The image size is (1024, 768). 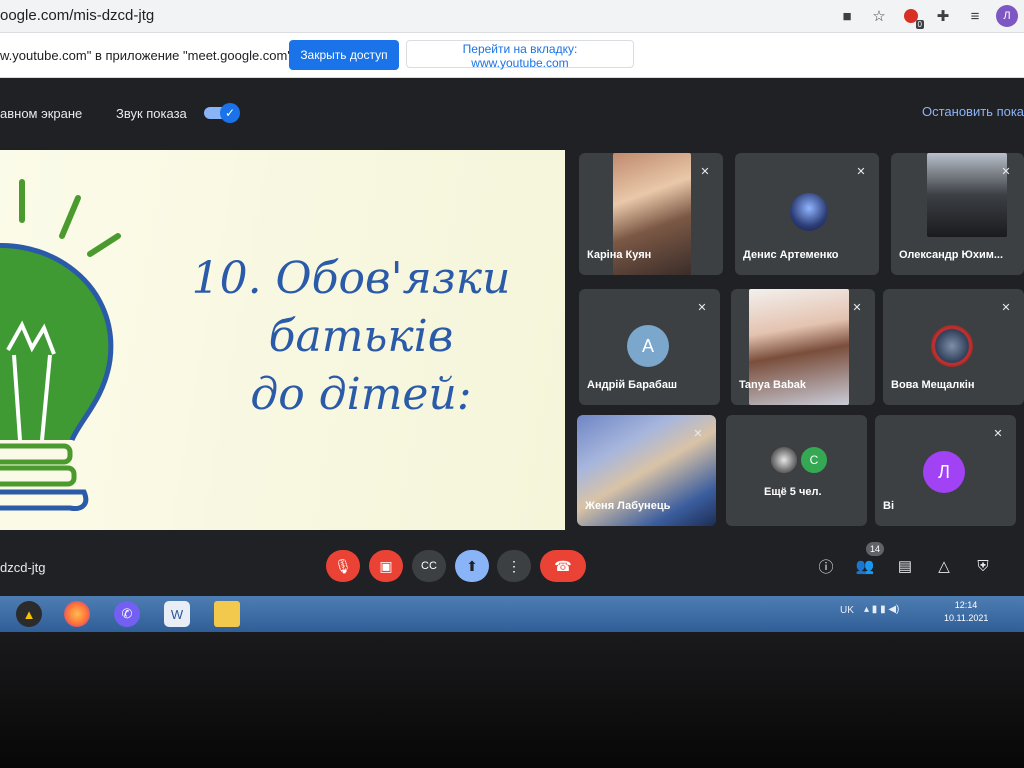 I want to click on participant-name: Tanya Babak, so click(x=773, y=385).